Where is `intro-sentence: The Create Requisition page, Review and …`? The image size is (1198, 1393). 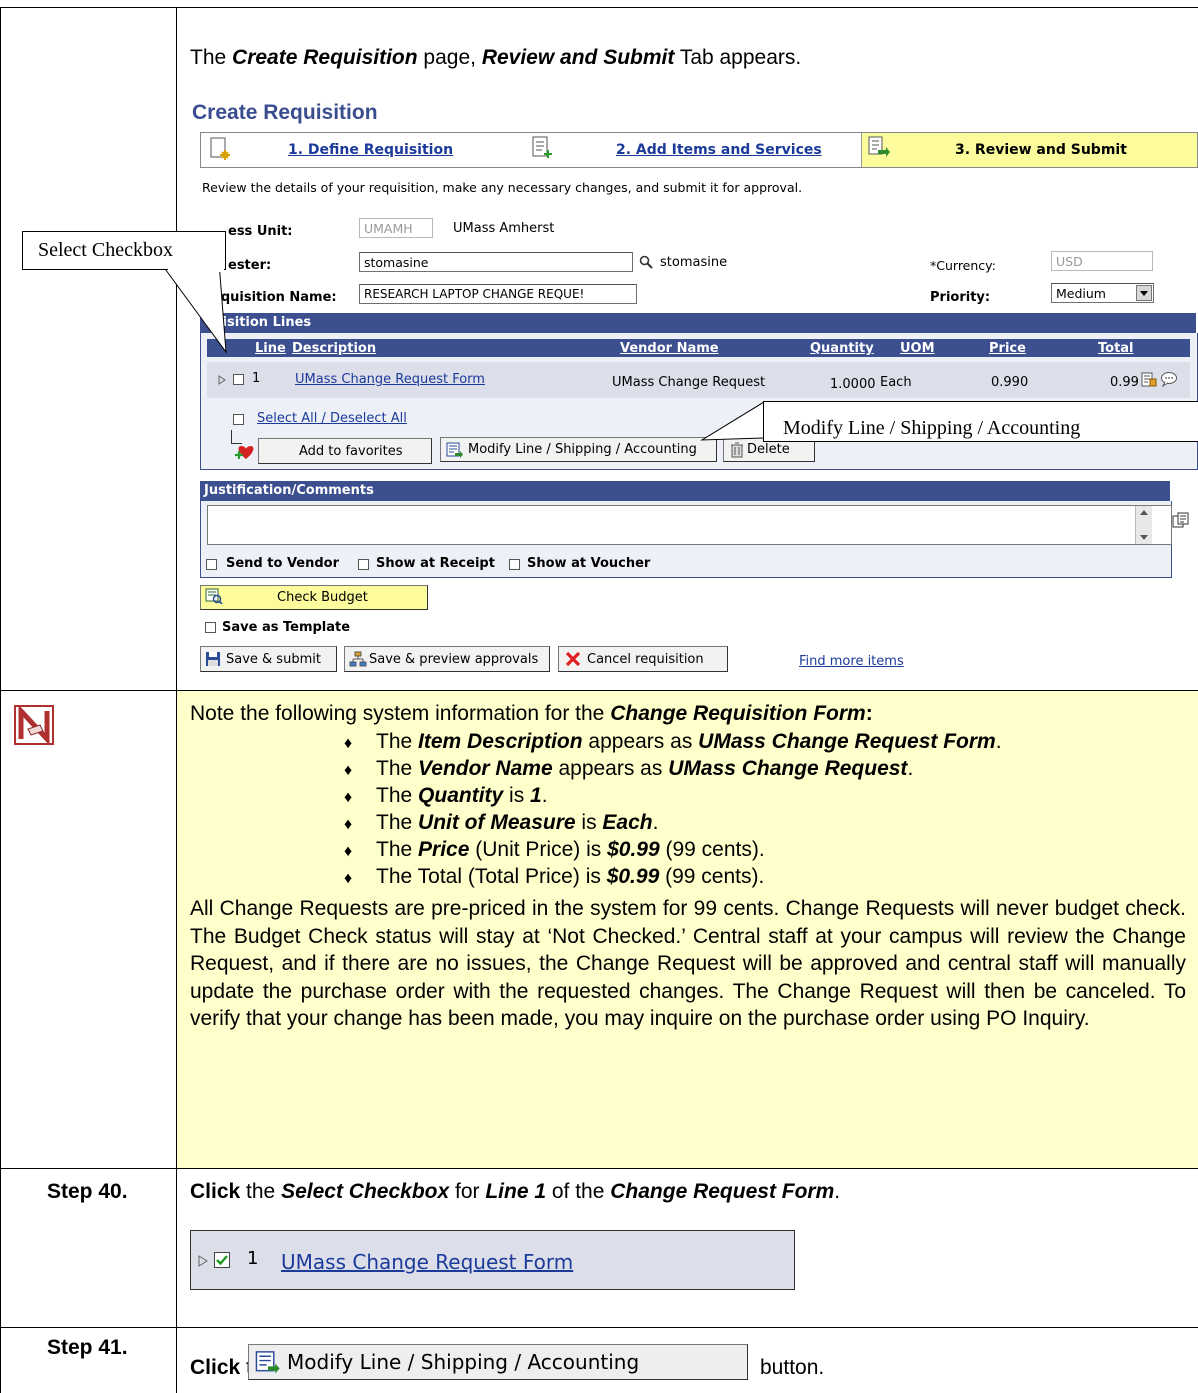 intro-sentence: The Create Requisition page, Review and … is located at coordinates (495, 58).